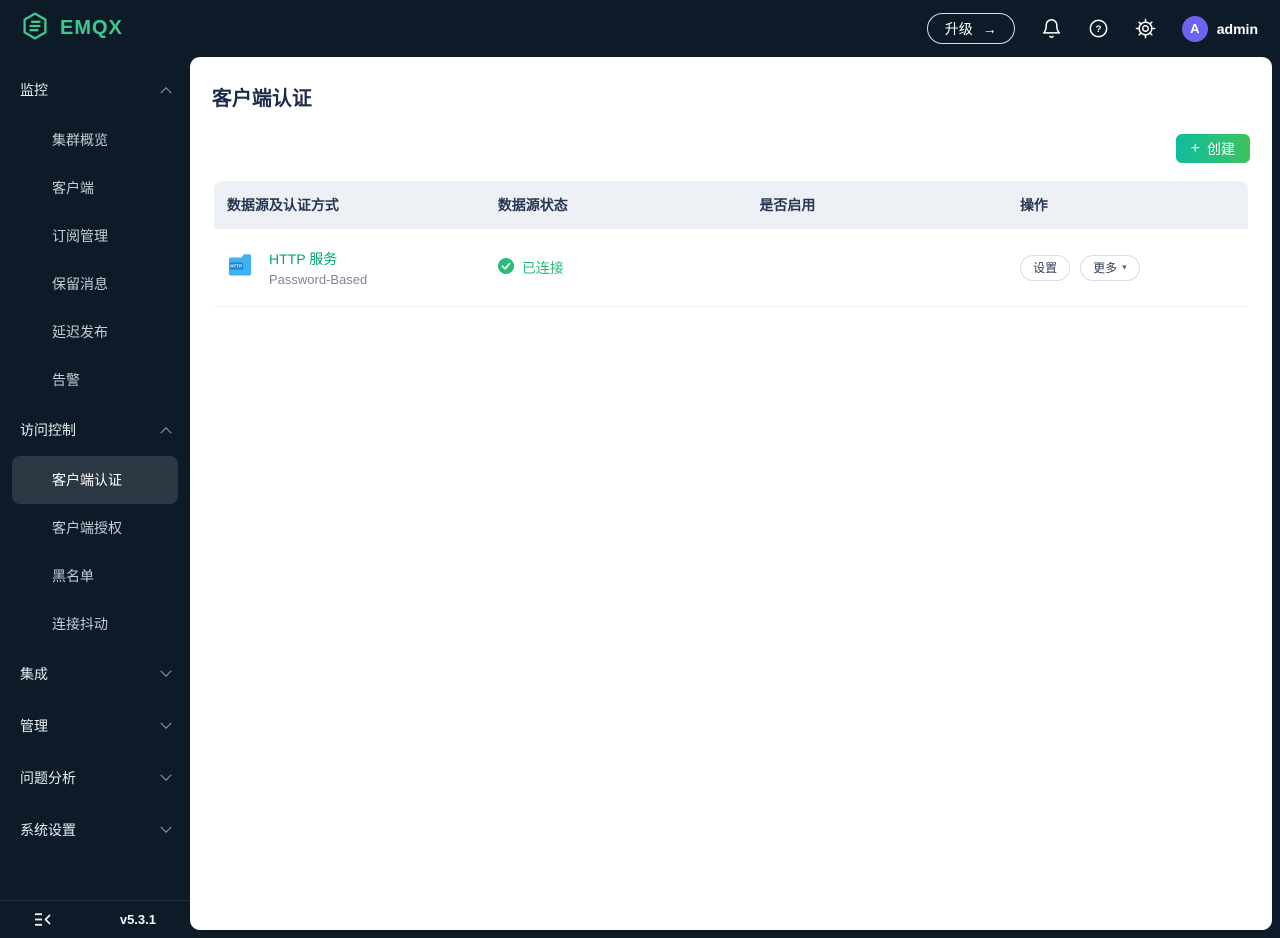  Describe the element at coordinates (35, 28) in the screenshot. I see `emqx-logo-icon` at that location.